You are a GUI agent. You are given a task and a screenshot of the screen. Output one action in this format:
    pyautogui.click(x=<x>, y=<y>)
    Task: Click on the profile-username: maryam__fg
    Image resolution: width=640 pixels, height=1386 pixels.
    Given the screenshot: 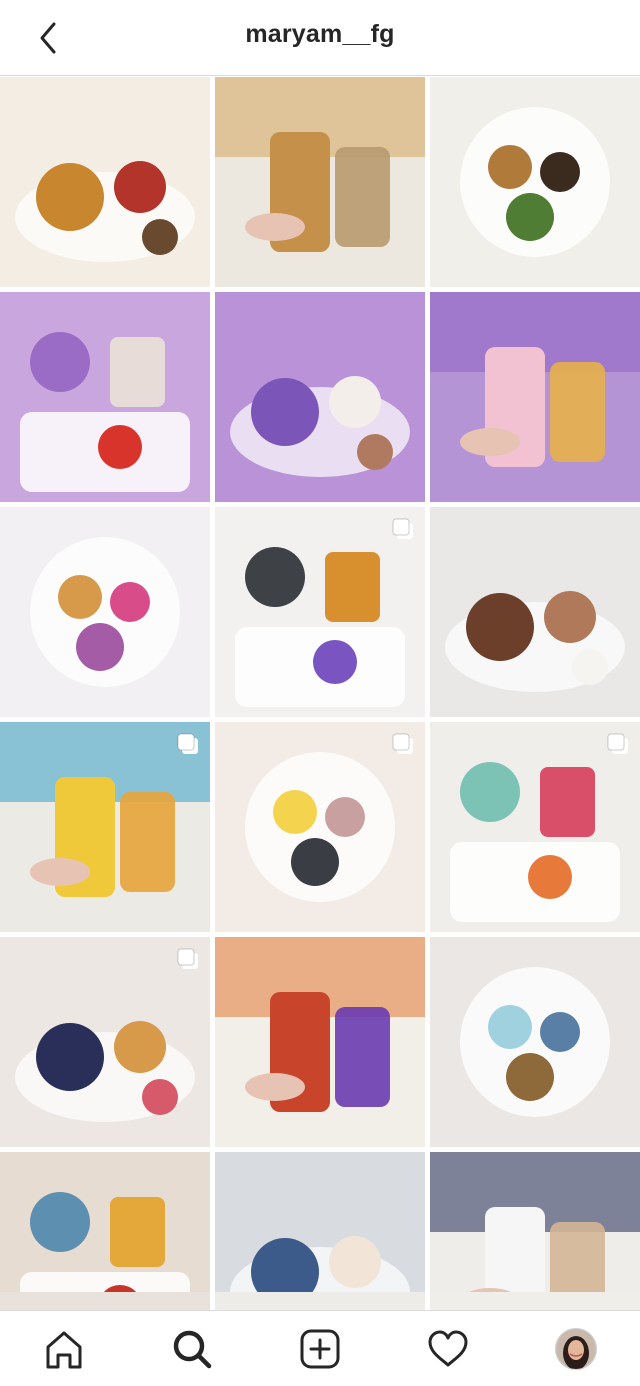 What is the action you would take?
    pyautogui.click(x=320, y=34)
    